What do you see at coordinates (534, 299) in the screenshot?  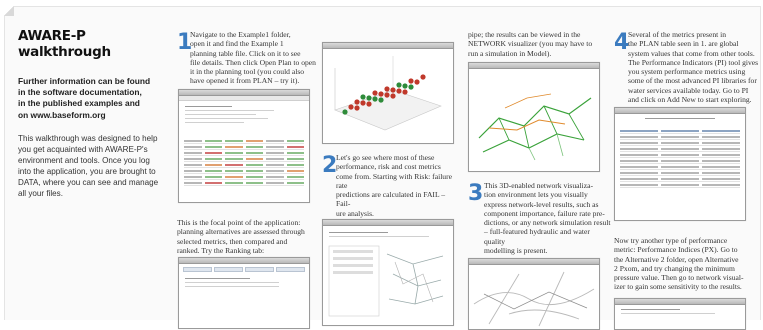 I see `street-network-thumbnail` at bounding box center [534, 299].